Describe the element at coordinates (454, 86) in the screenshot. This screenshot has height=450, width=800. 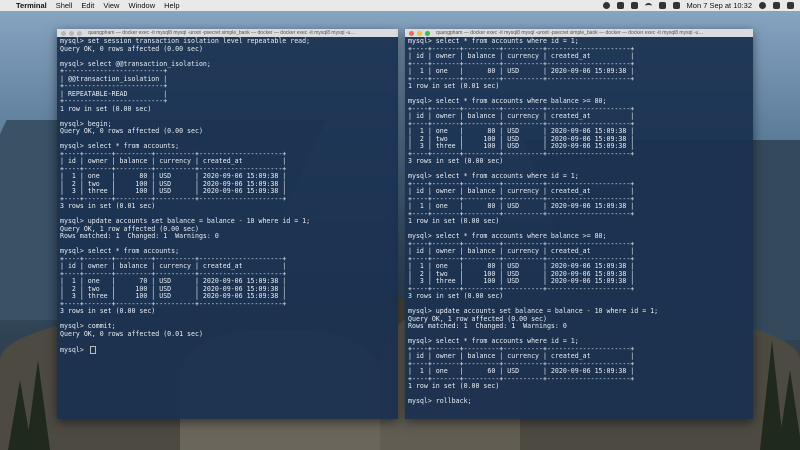
I see `terminal-line: 1 row in set (0.01 sec)` at that location.